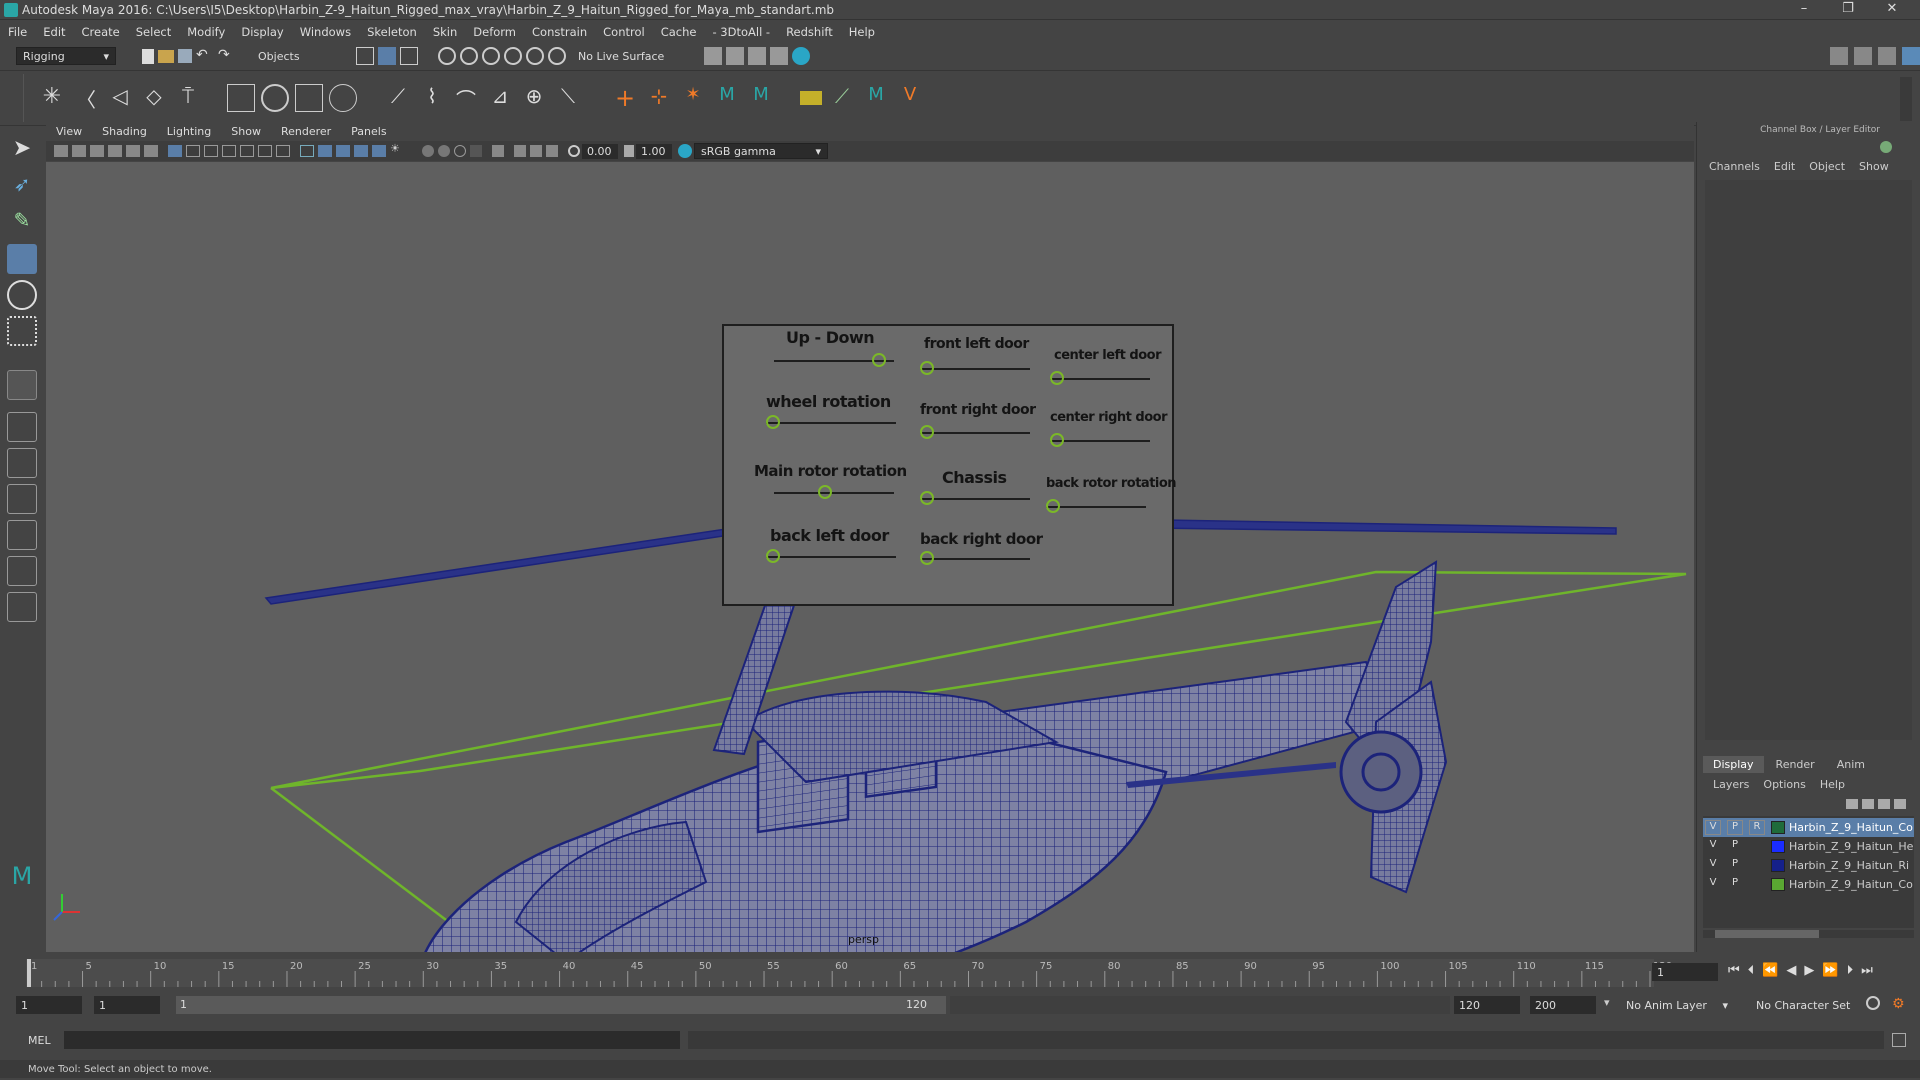  I want to click on aim-constraint-icon: ⊿, so click(500, 98).